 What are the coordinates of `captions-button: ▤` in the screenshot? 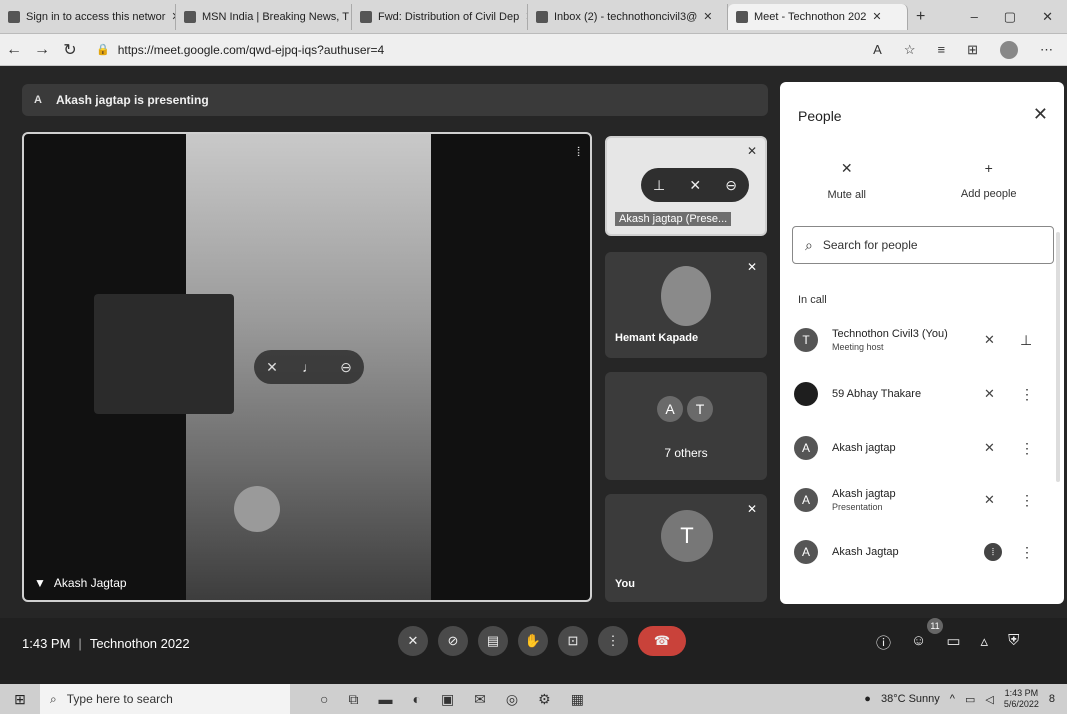 It's located at (493, 641).